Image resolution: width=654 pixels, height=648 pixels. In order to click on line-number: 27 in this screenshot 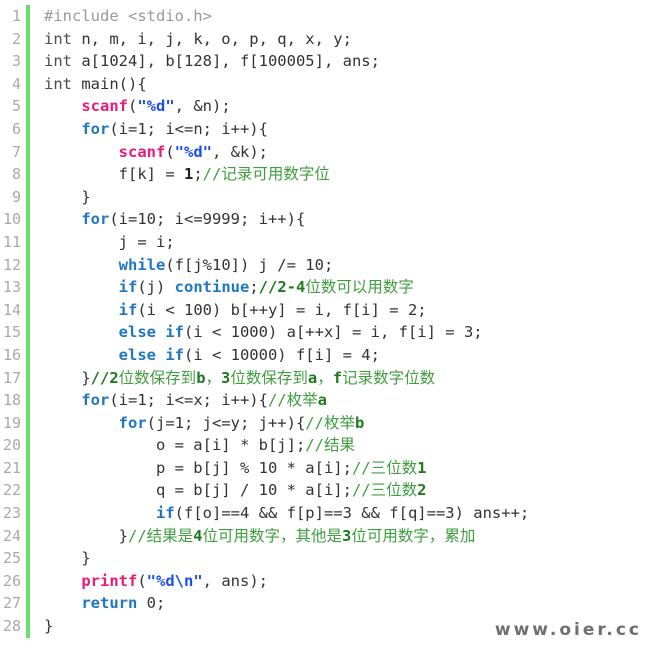, I will do `click(11, 603)`.